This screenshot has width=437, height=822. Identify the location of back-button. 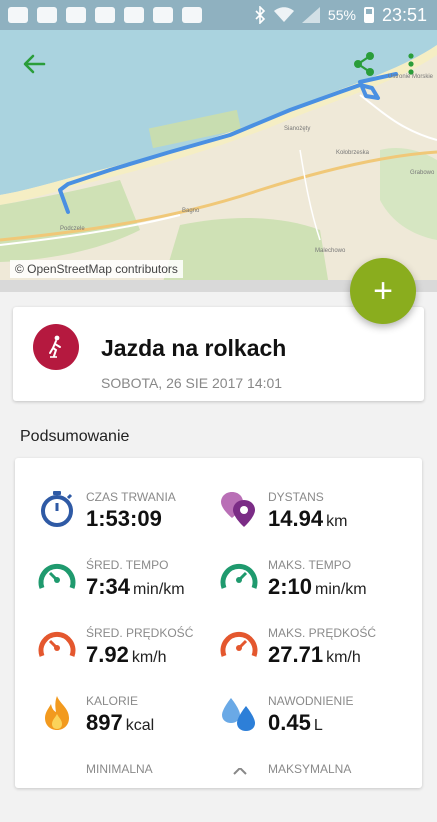
(34, 64).